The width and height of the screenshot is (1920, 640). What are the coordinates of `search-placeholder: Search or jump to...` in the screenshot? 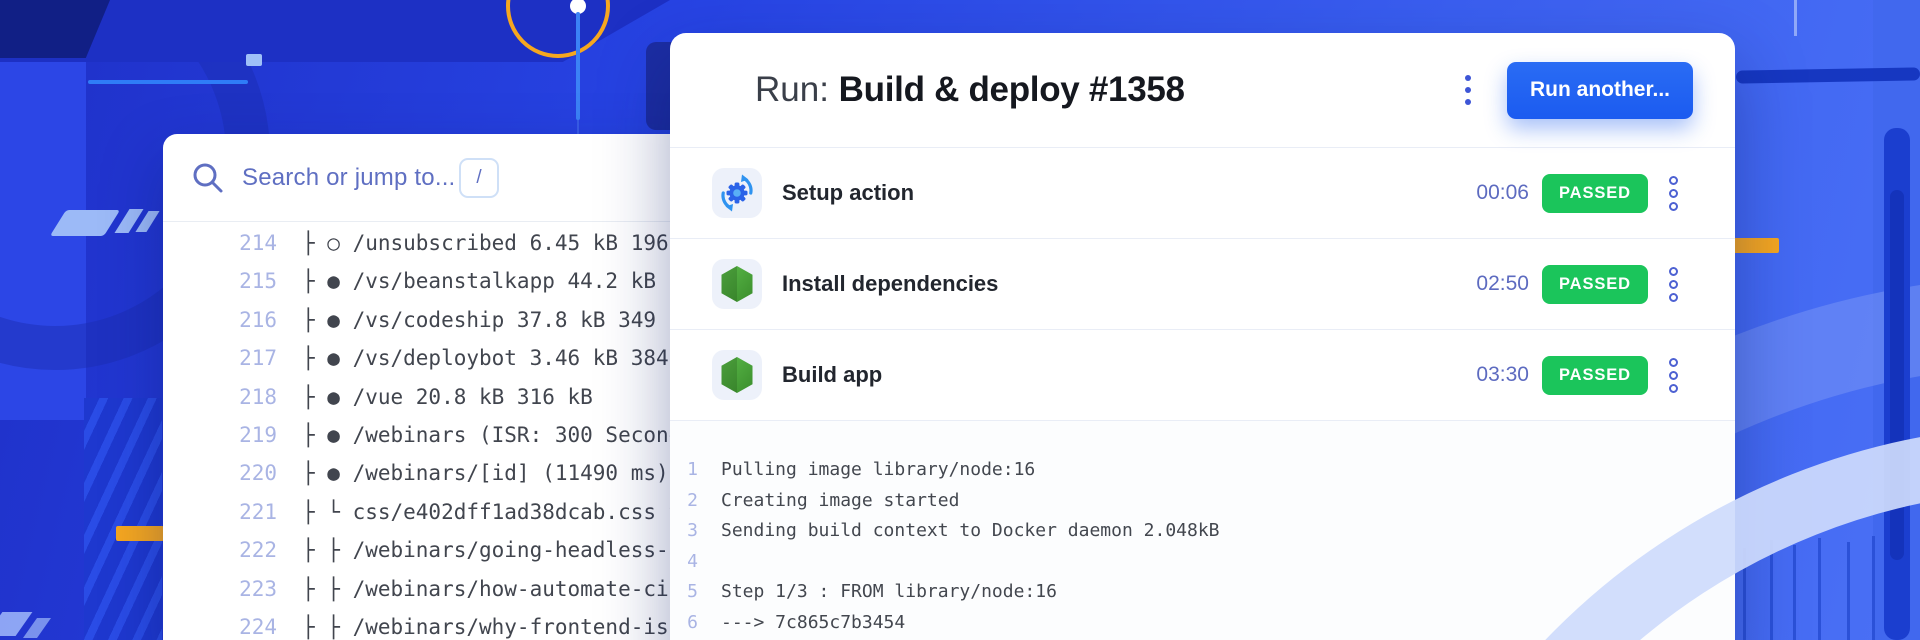 It's located at (349, 177).